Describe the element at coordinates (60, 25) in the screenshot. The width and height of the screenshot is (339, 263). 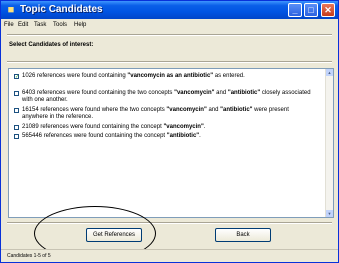
I see `menu-tools: Tools` at that location.